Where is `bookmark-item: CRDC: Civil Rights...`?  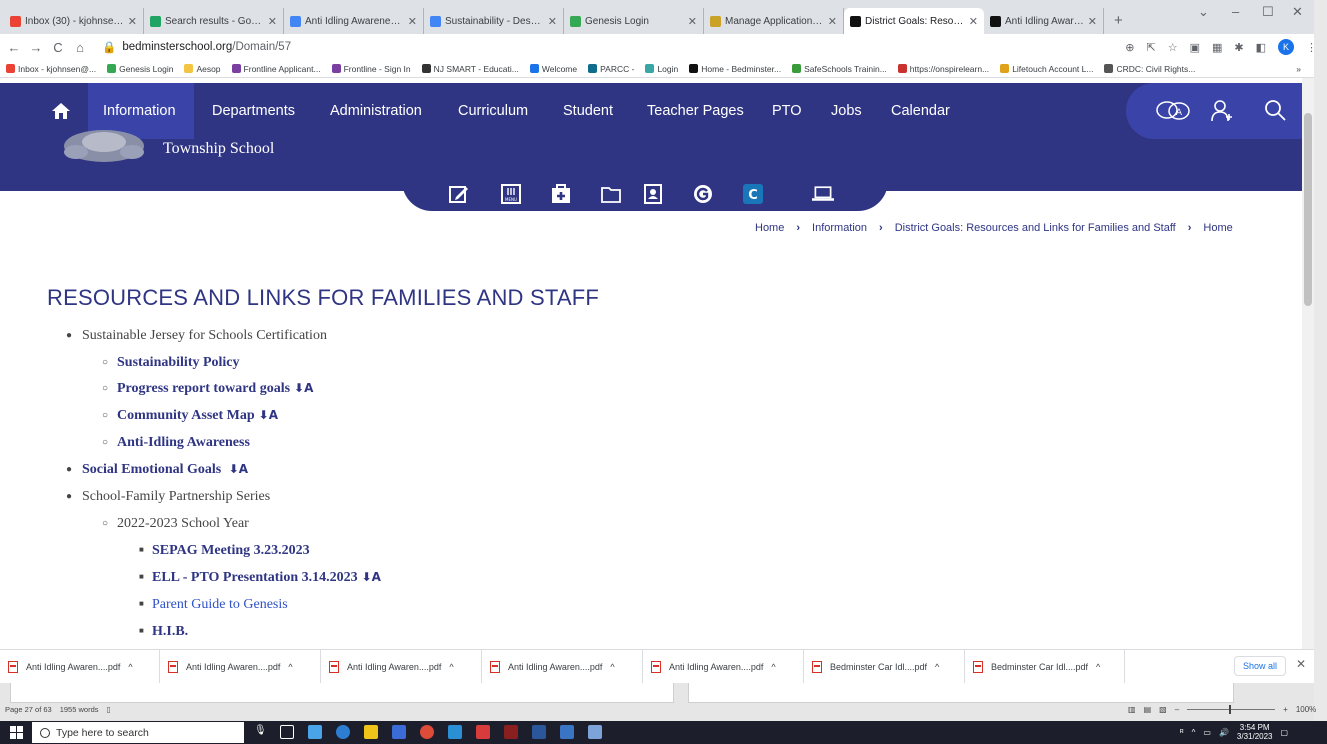
bookmark-item: CRDC: Civil Rights... is located at coordinates (1149, 69).